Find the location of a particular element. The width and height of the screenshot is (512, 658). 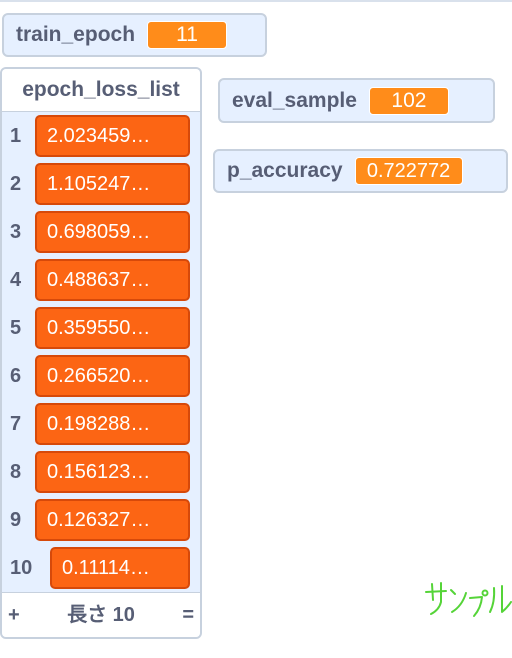

monitor-label: p_accuracy is located at coordinates (285, 170).